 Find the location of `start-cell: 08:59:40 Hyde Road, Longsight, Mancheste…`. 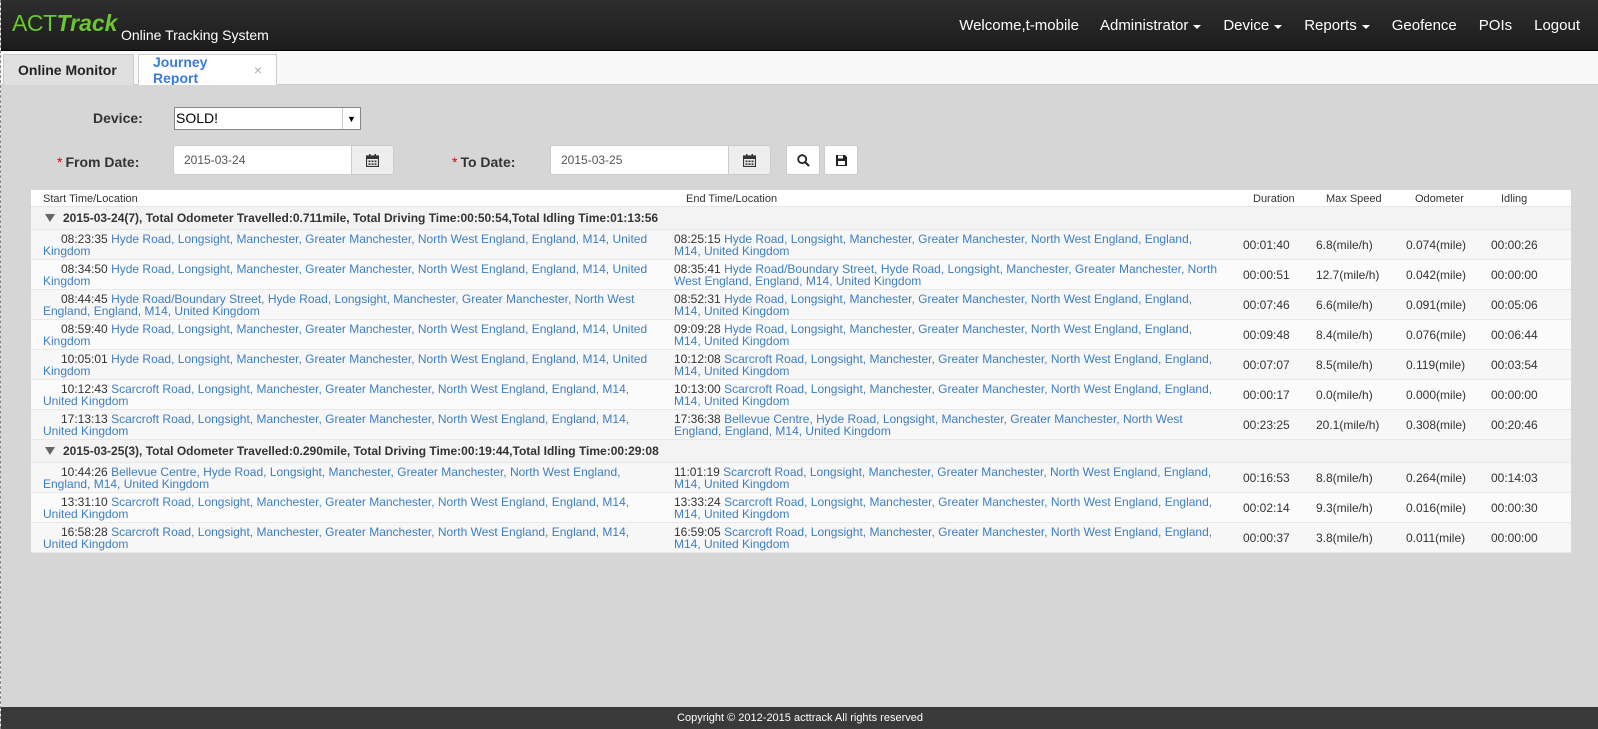

start-cell: 08:59:40 Hyde Road, Longsight, Mancheste… is located at coordinates (346, 335).